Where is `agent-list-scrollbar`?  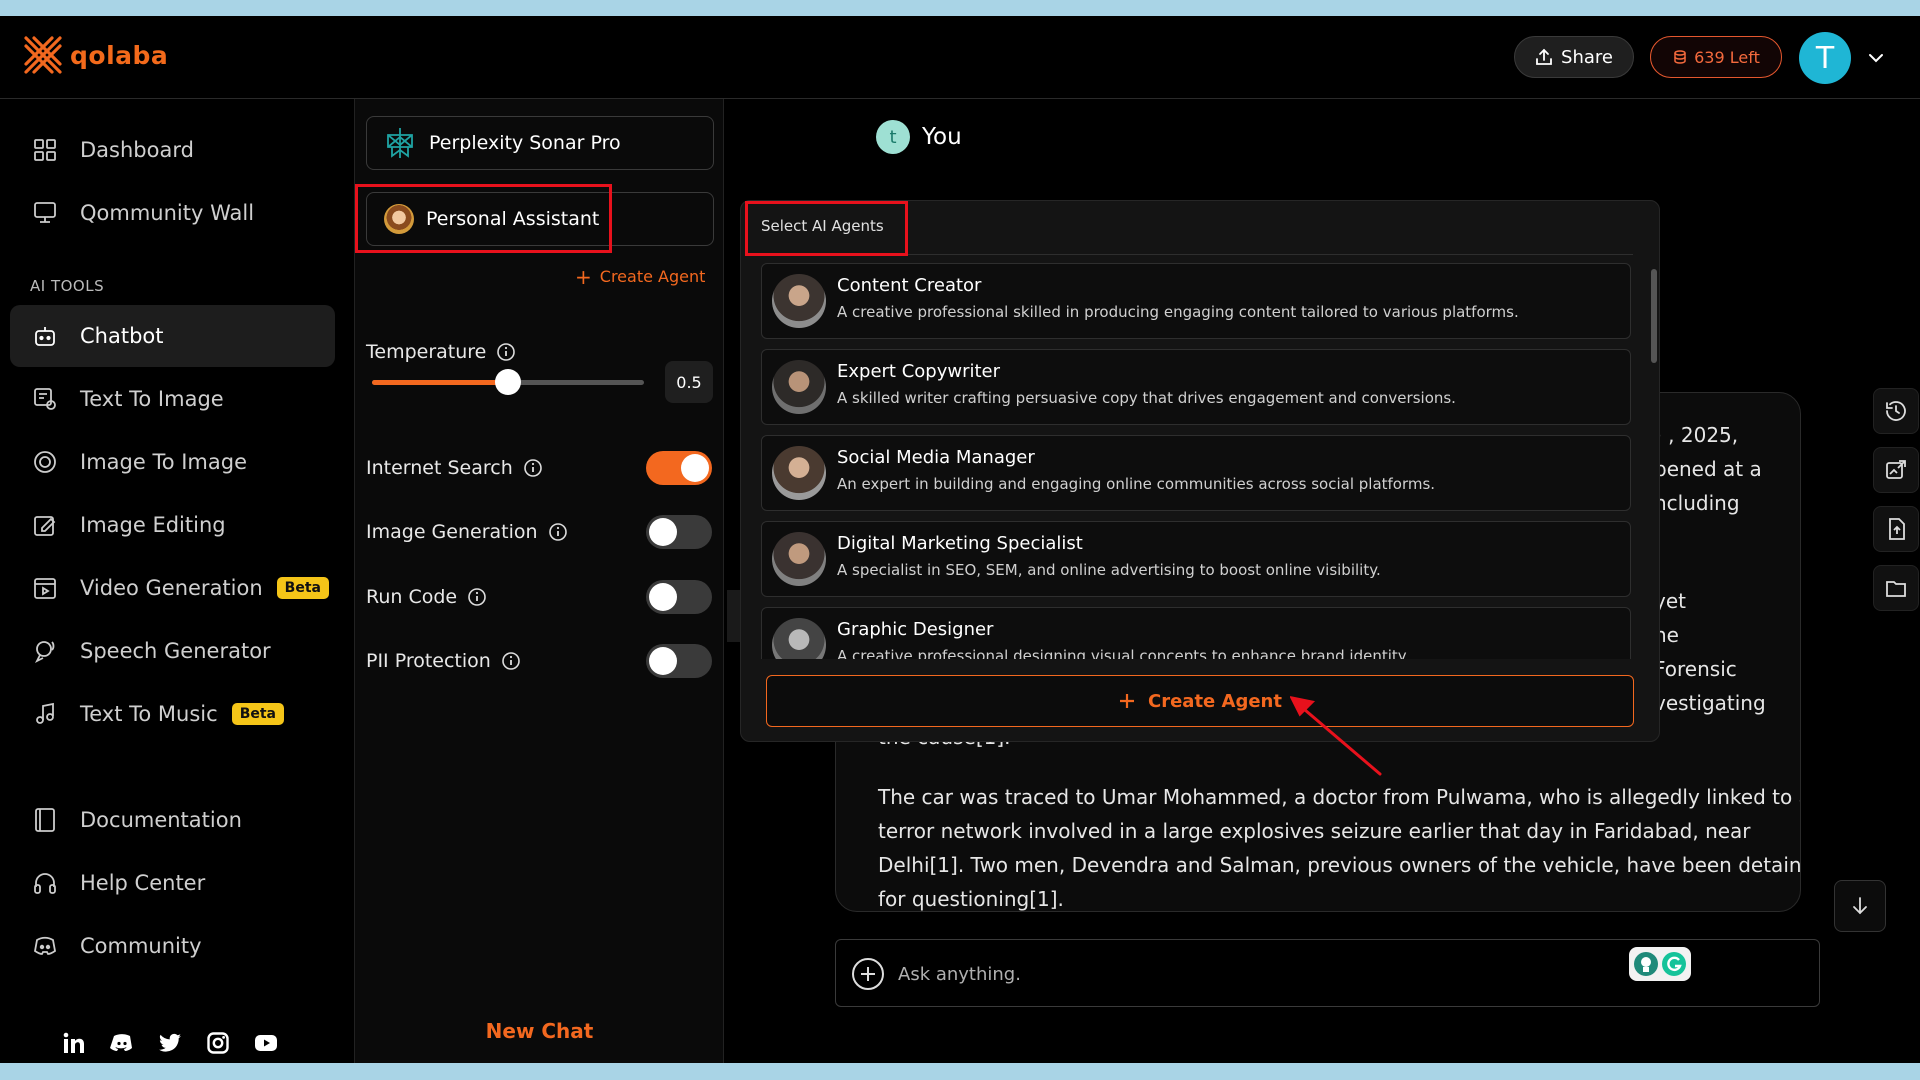 agent-list-scrollbar is located at coordinates (1654, 316).